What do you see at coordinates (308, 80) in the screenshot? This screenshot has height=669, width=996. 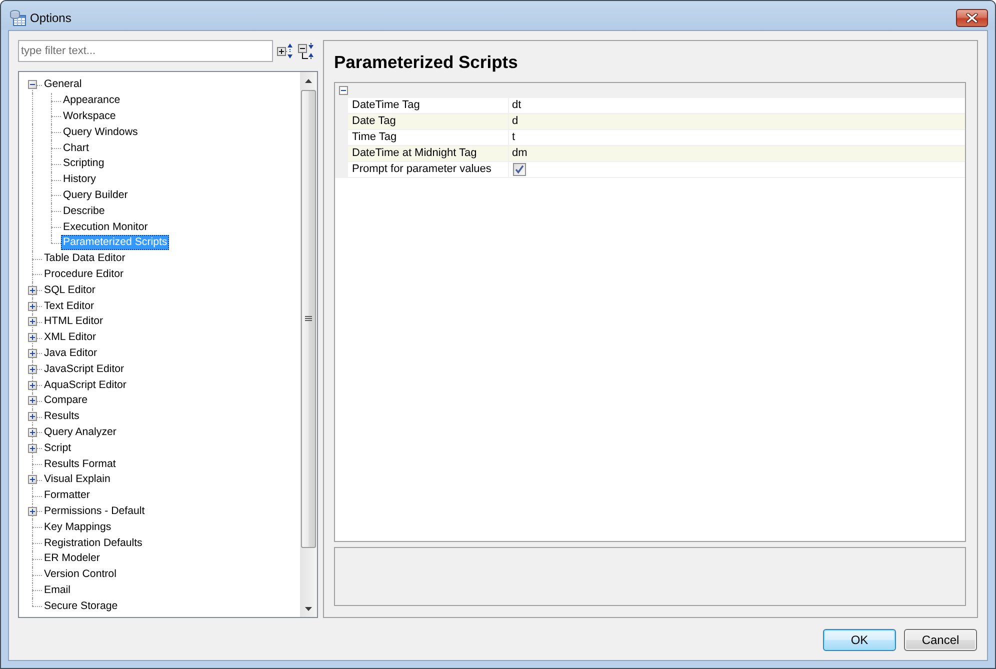 I see `caret-up-icon` at bounding box center [308, 80].